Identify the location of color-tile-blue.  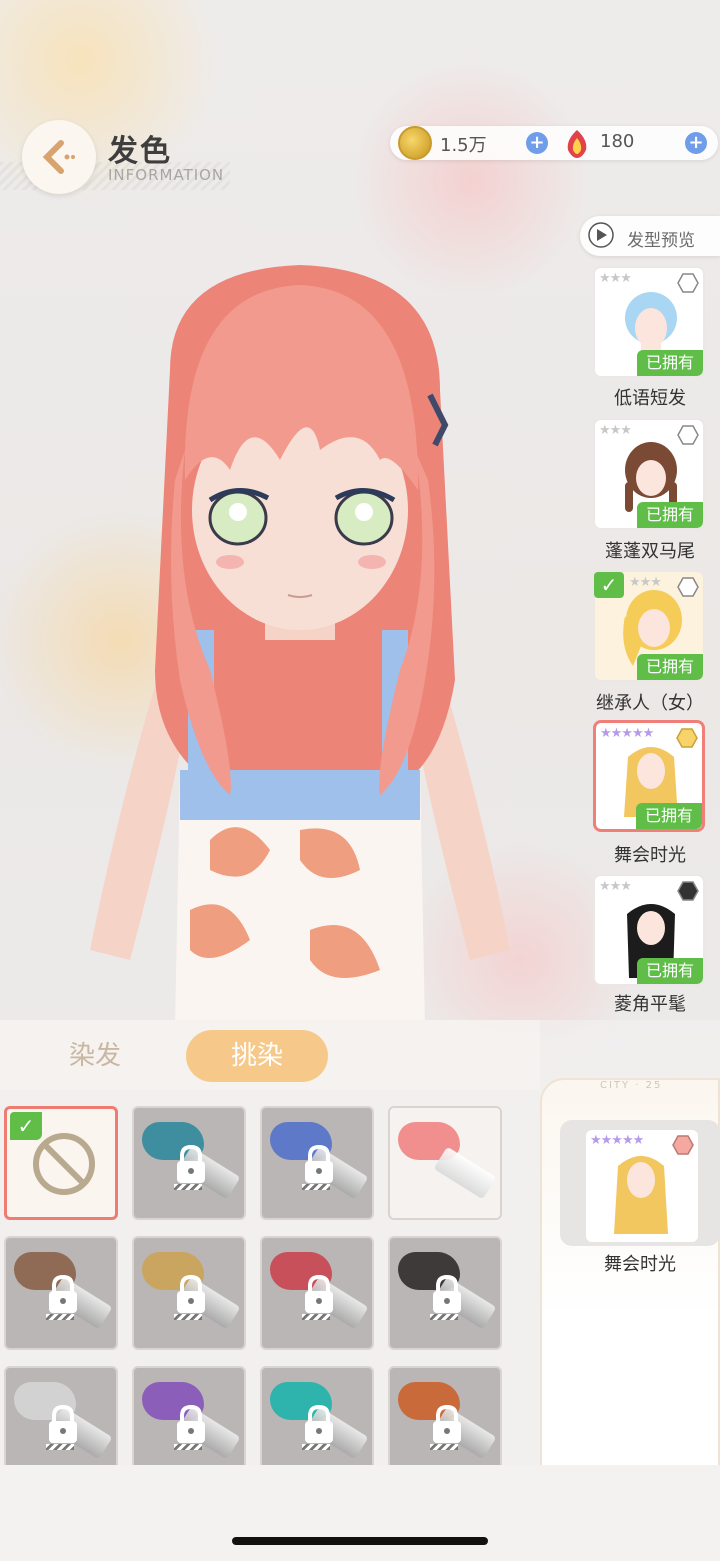
(317, 1163).